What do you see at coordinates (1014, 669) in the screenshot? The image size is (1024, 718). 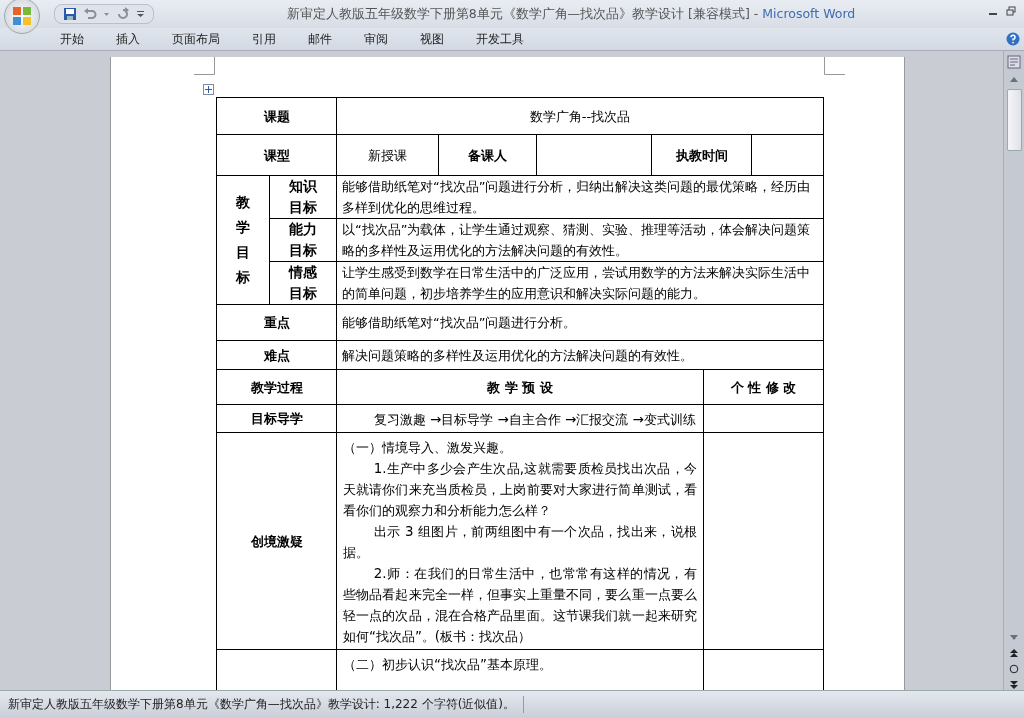 I see `browse-object-icon` at bounding box center [1014, 669].